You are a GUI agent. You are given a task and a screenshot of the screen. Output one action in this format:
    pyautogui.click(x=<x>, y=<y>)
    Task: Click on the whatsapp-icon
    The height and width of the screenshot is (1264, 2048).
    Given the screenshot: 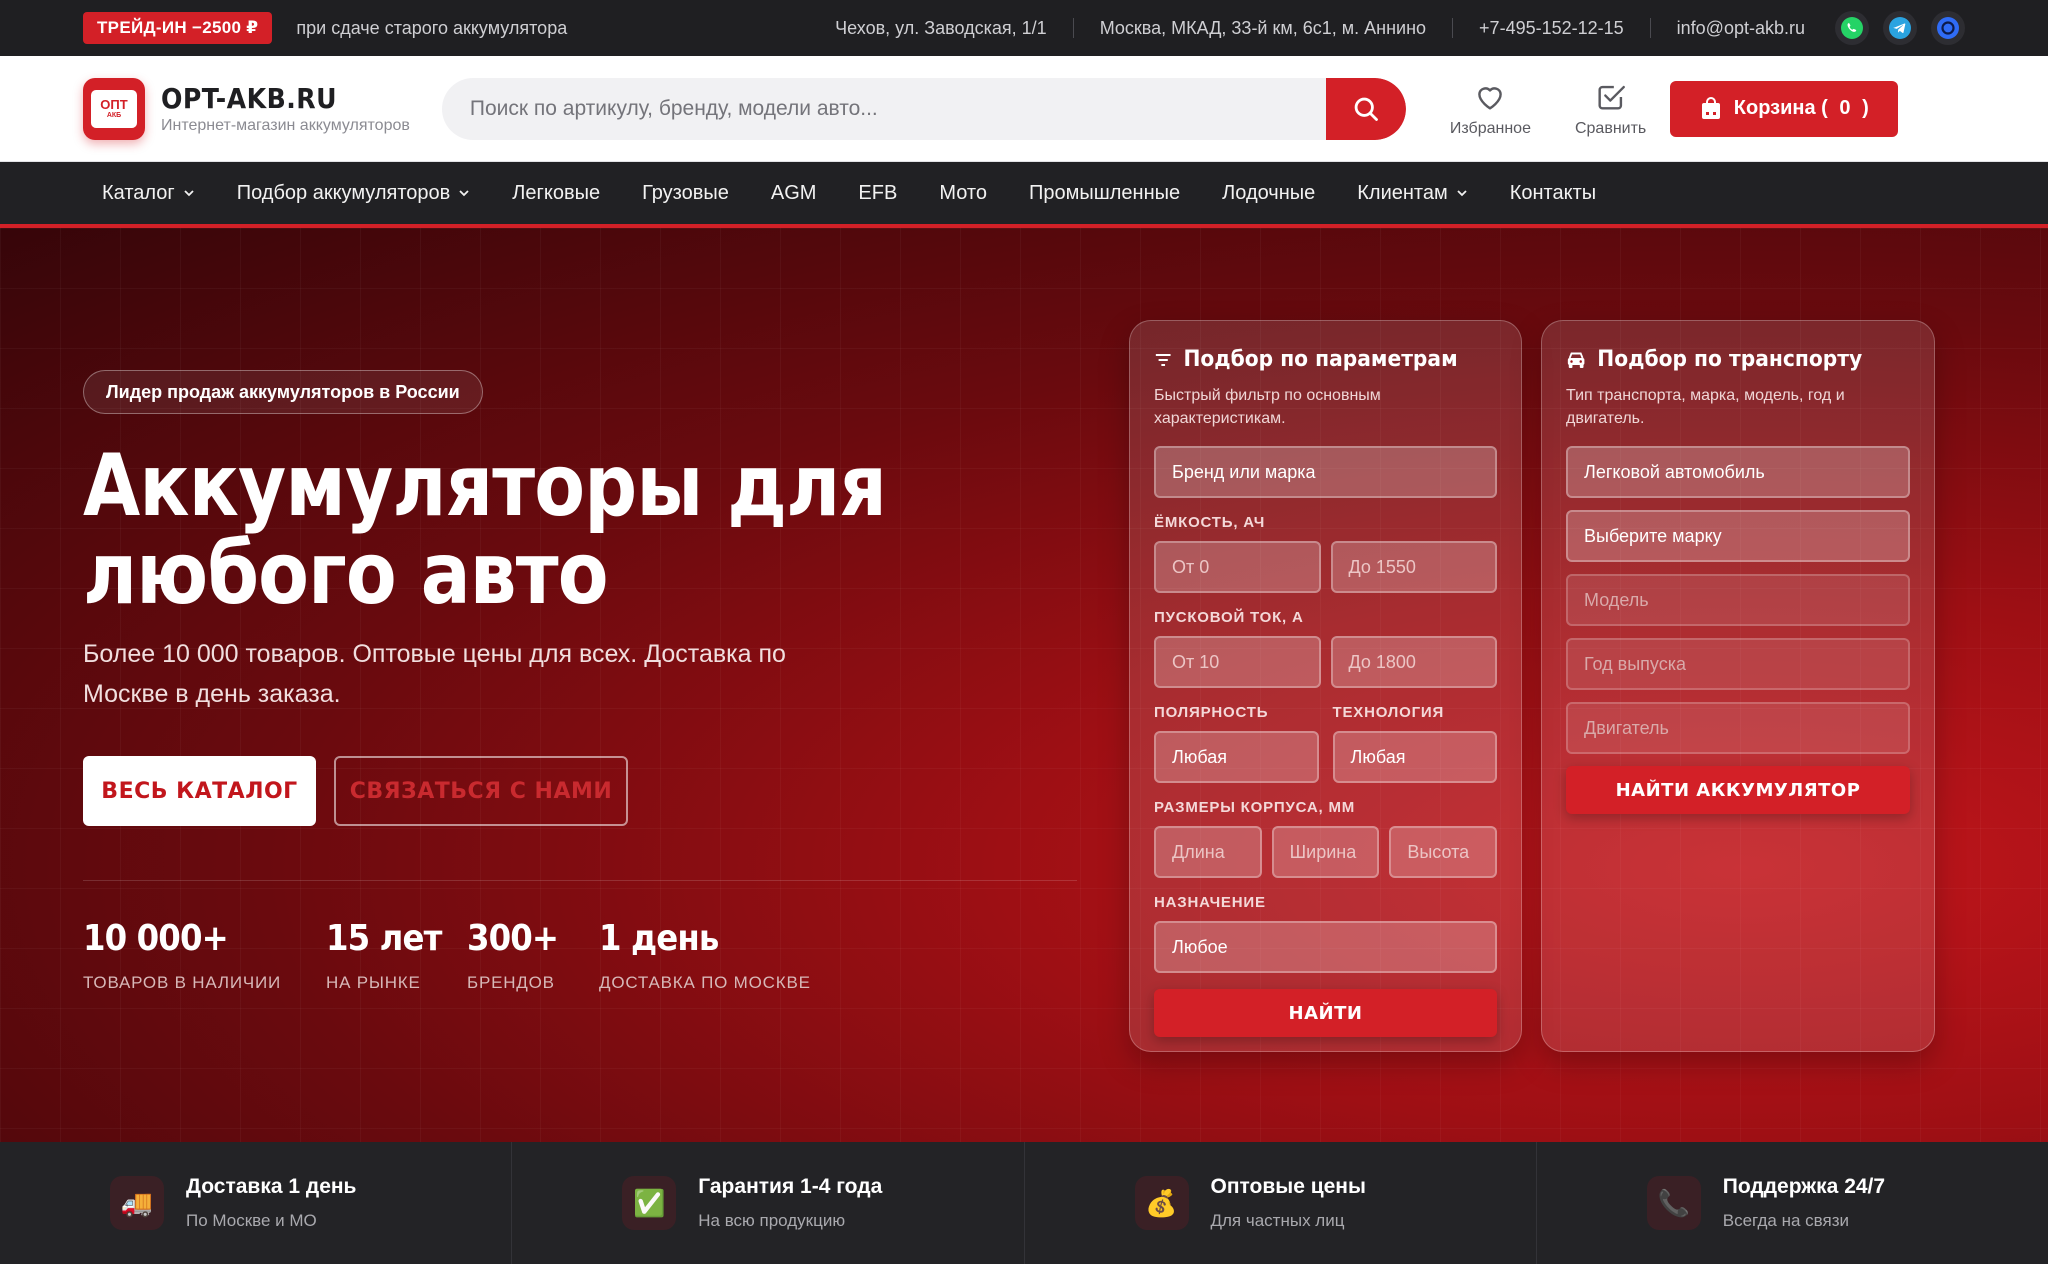 What is the action you would take?
    pyautogui.click(x=1852, y=28)
    